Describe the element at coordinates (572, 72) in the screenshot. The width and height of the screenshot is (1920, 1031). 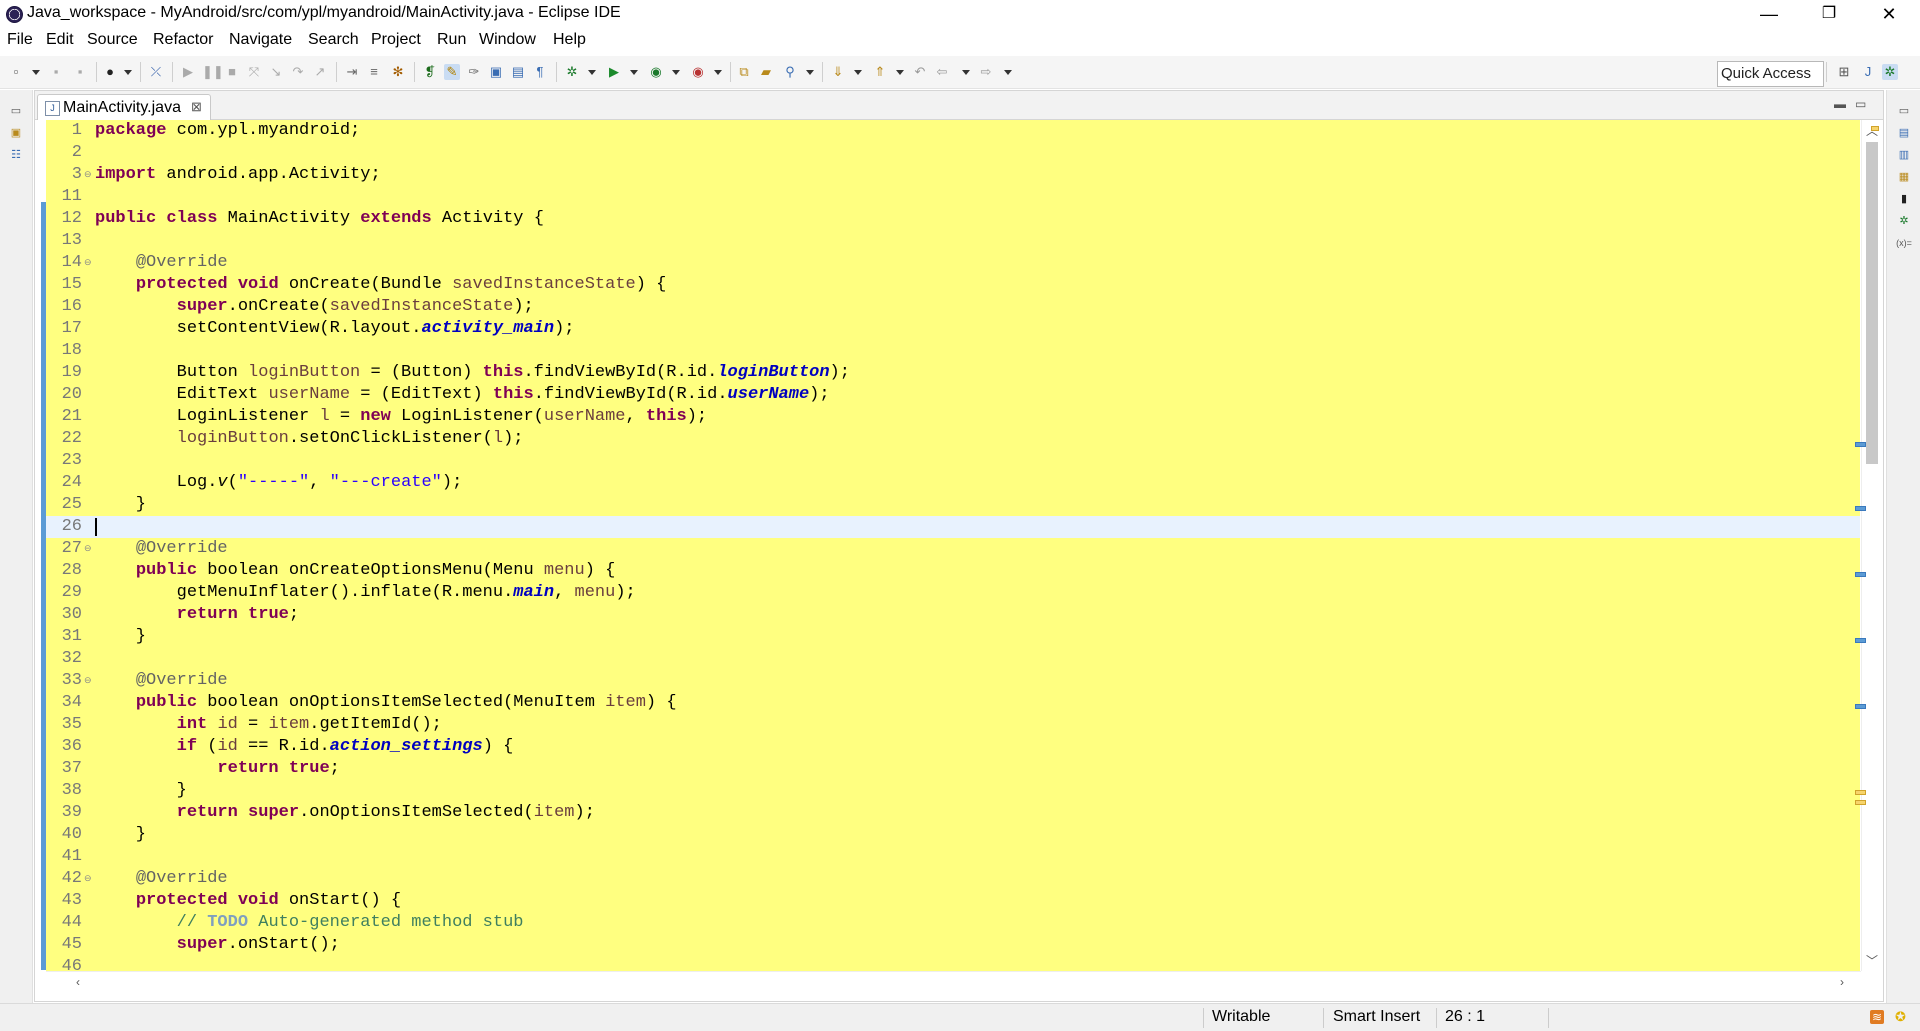
I see `debug-icon: ✲` at that location.